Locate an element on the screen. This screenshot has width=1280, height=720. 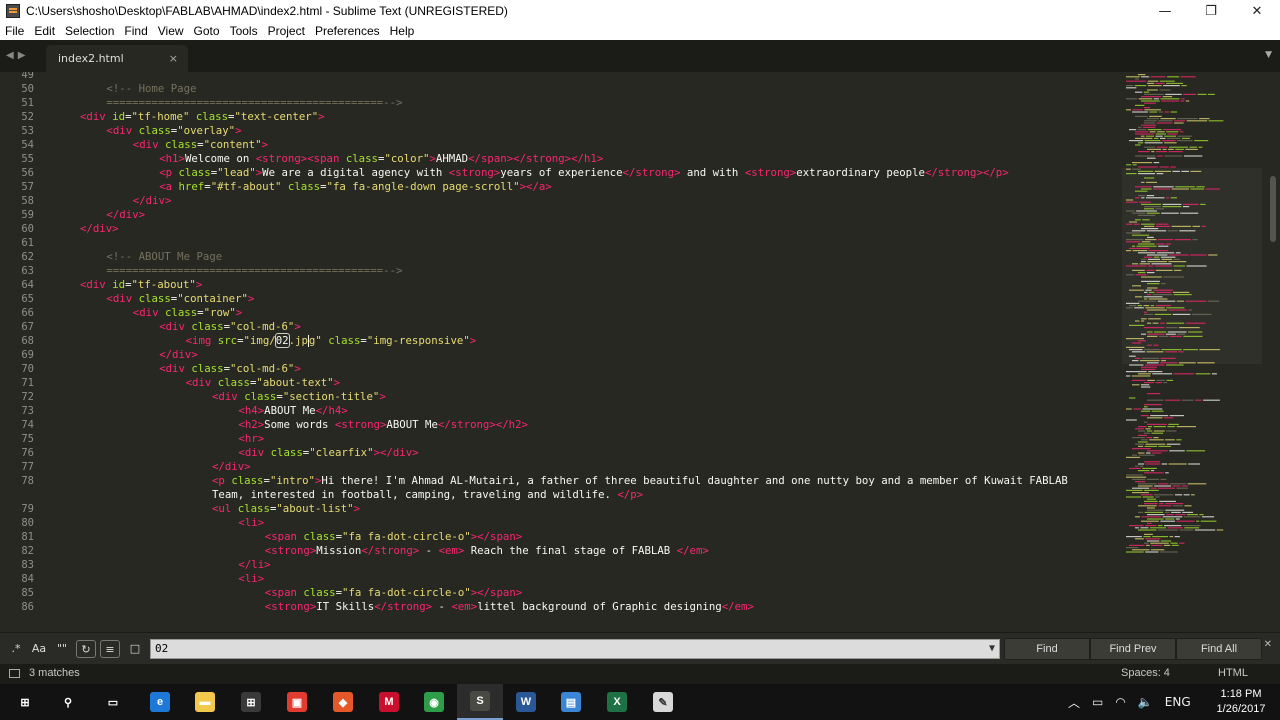
taskbar-mcafee: M is located at coordinates (389, 702).